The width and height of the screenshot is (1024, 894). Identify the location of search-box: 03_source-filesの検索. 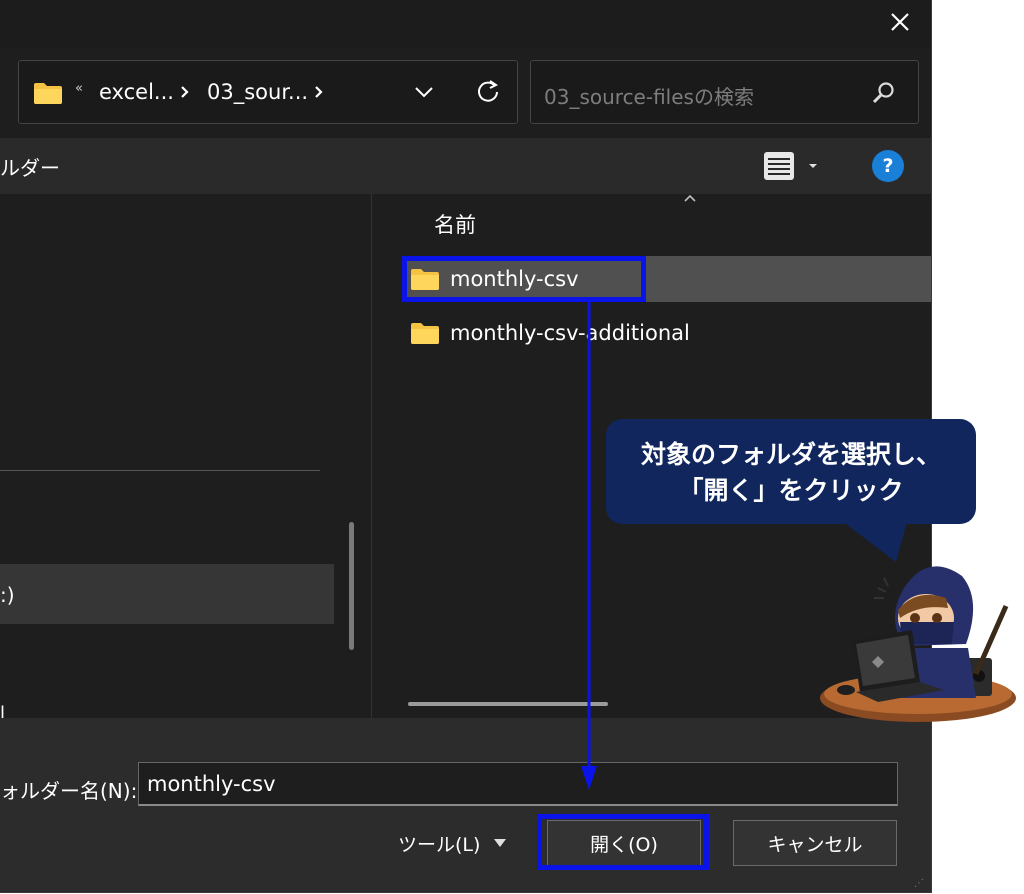
(724, 92).